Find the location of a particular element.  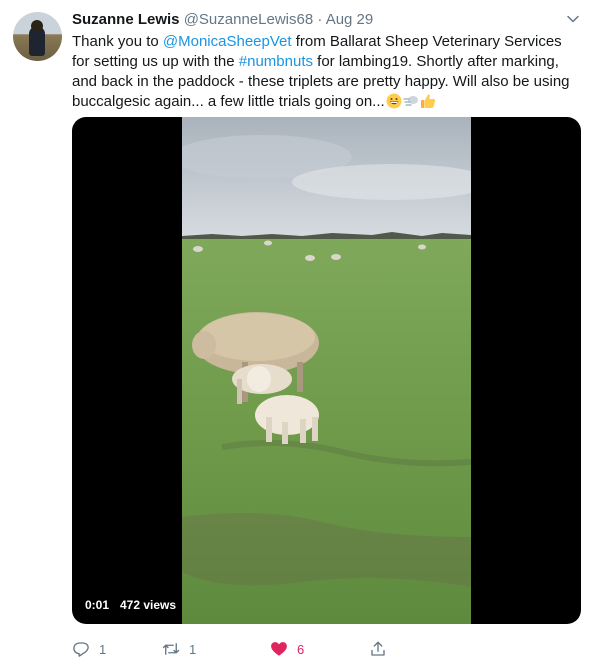

heart-icon is located at coordinates (279, 649).